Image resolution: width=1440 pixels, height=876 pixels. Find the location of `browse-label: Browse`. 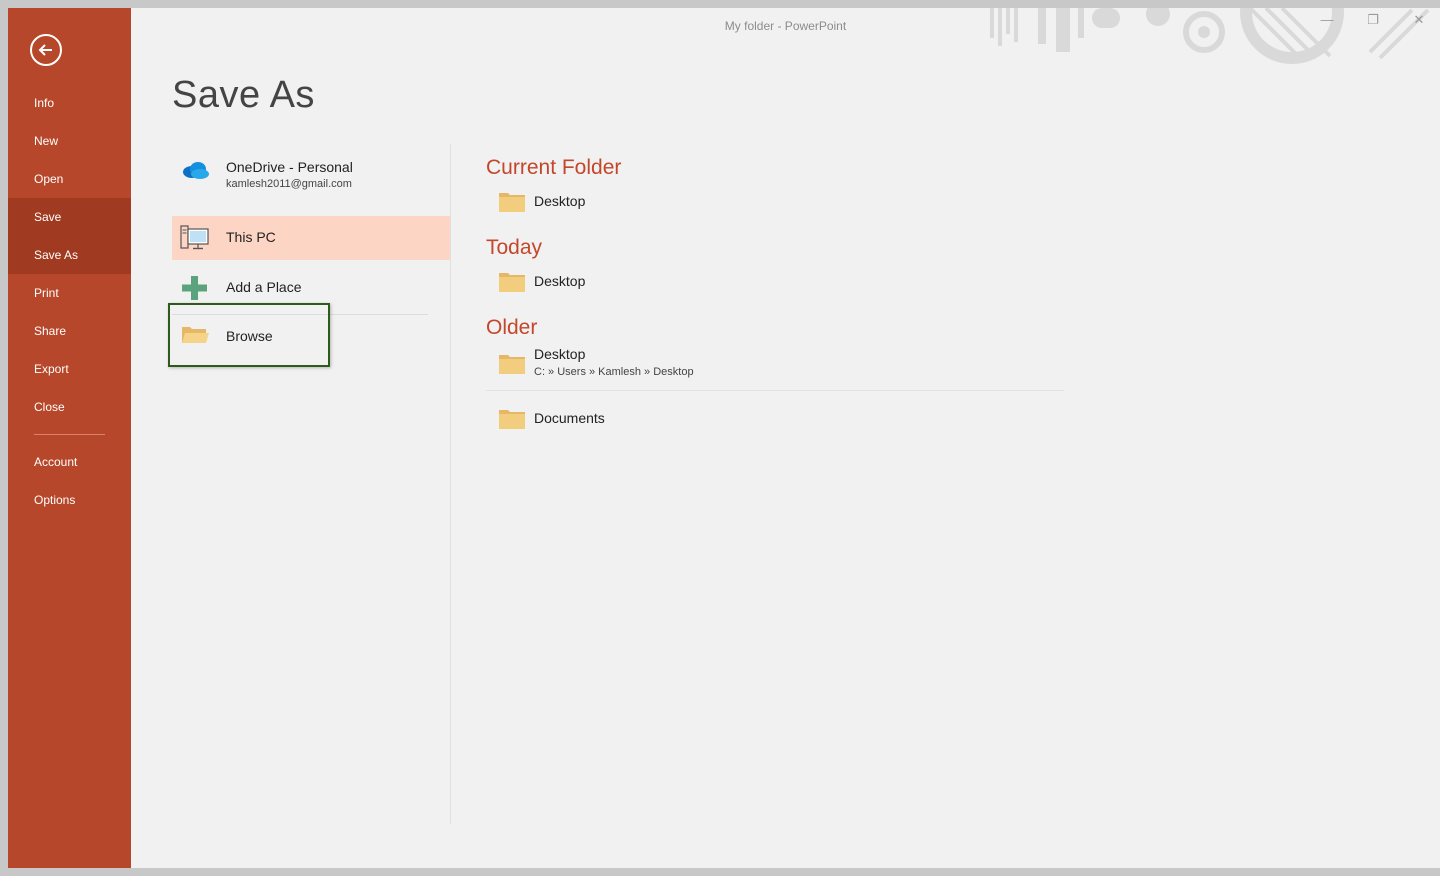

browse-label: Browse is located at coordinates (249, 336).